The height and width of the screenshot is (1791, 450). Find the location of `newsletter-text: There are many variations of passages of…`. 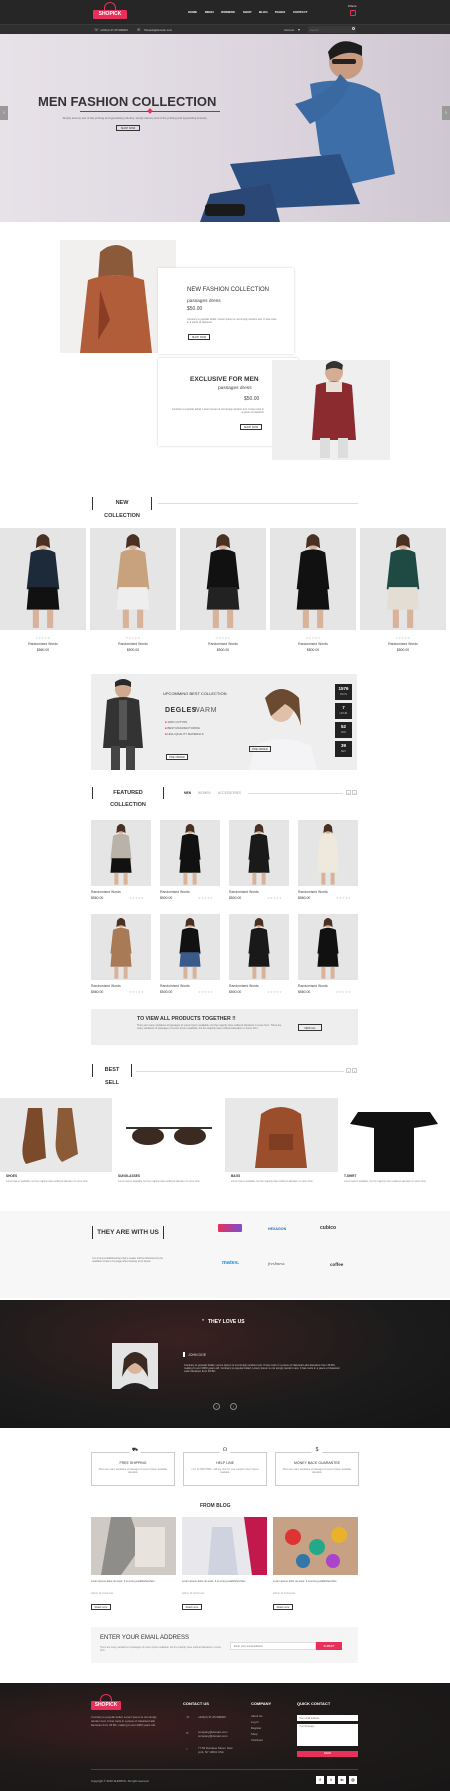

newsletter-text: There are many variations of passages of… is located at coordinates (161, 1649).